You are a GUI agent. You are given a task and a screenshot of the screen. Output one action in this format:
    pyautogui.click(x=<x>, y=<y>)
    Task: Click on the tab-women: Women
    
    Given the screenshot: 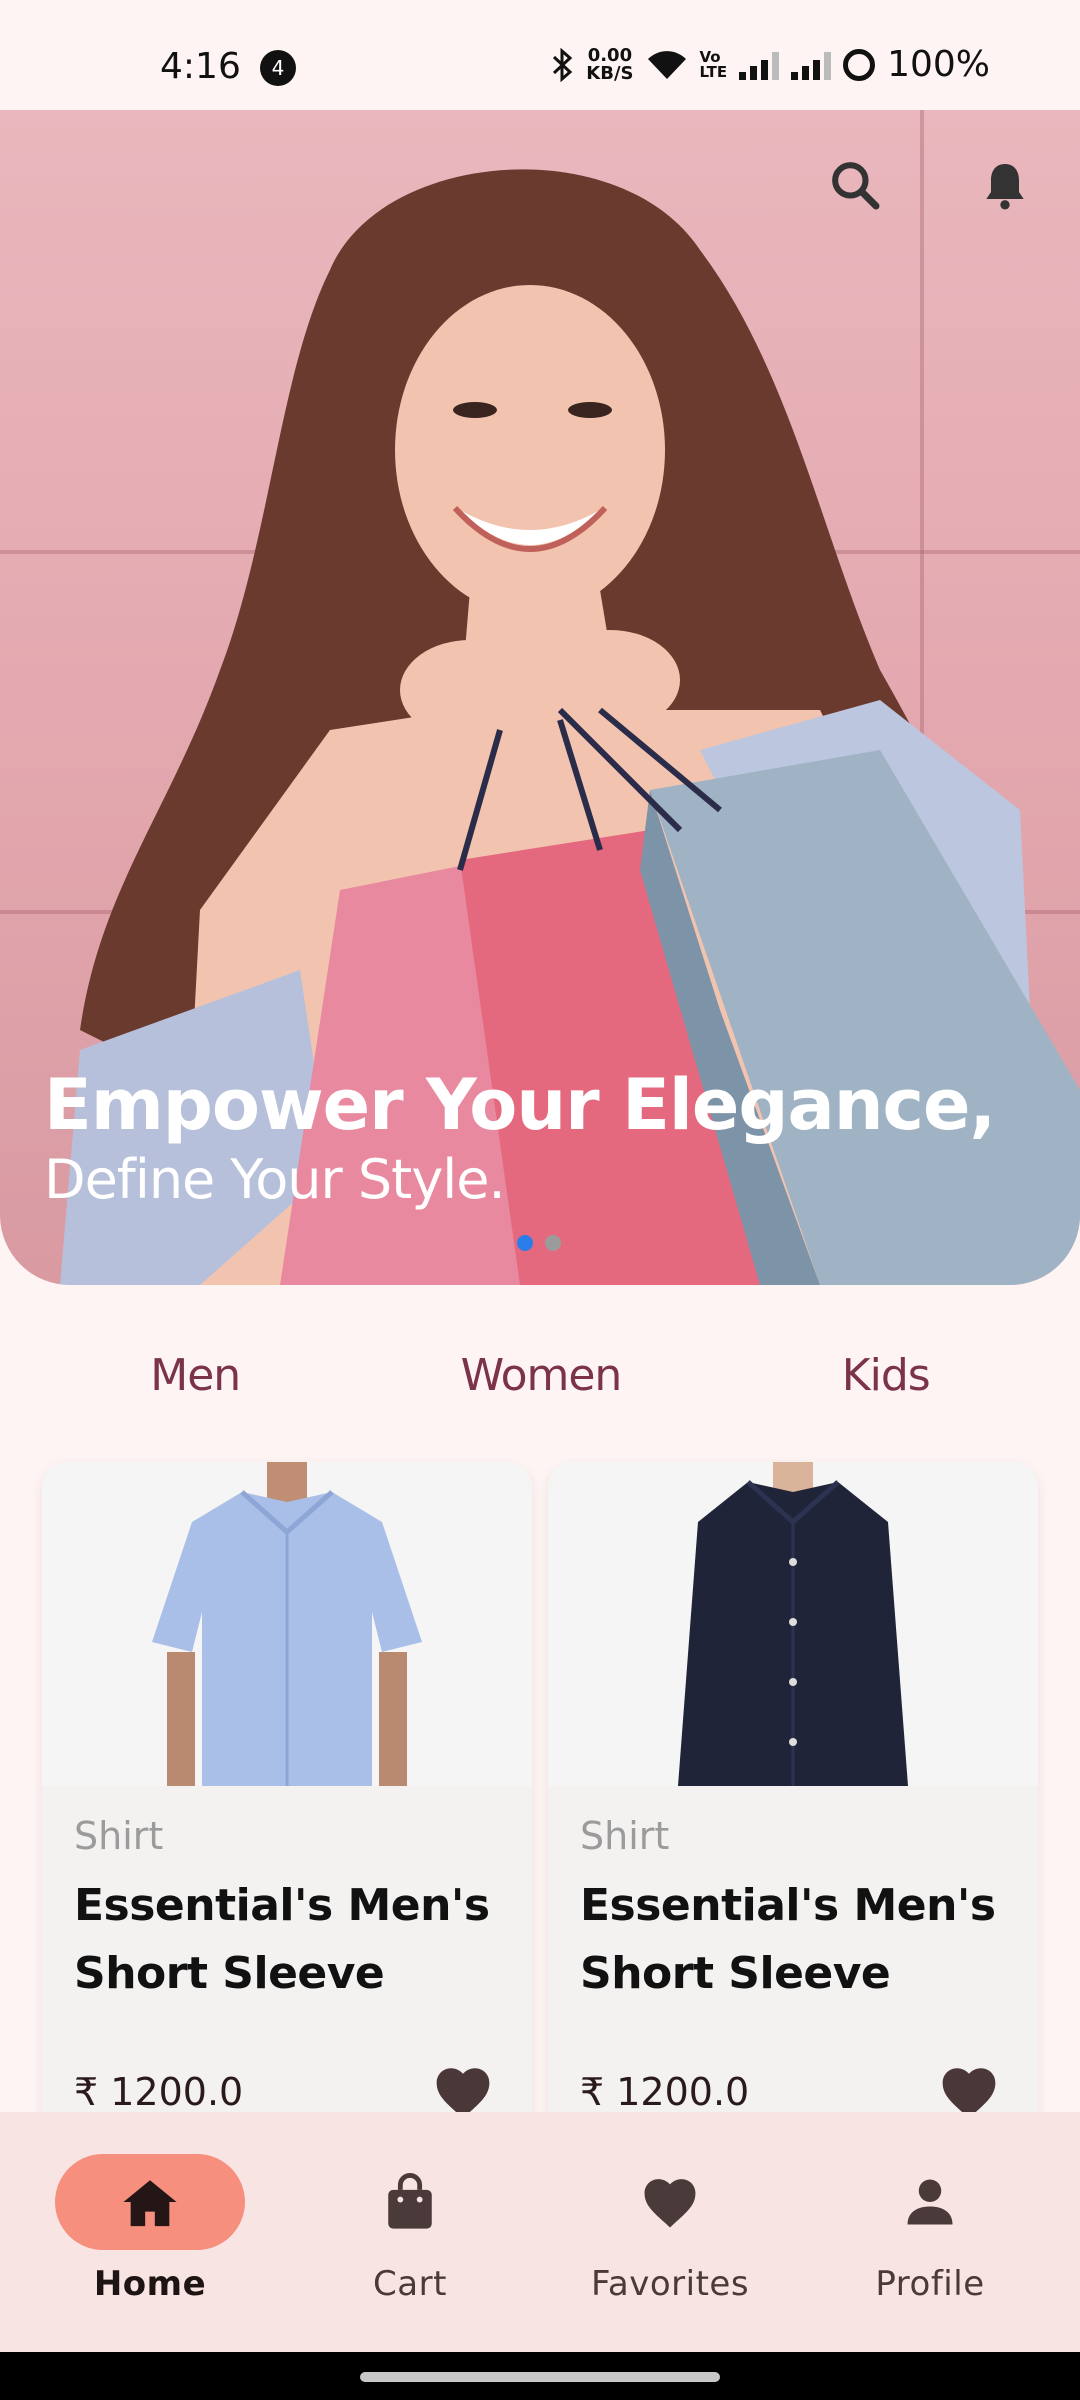 What is the action you would take?
    pyautogui.click(x=542, y=1375)
    